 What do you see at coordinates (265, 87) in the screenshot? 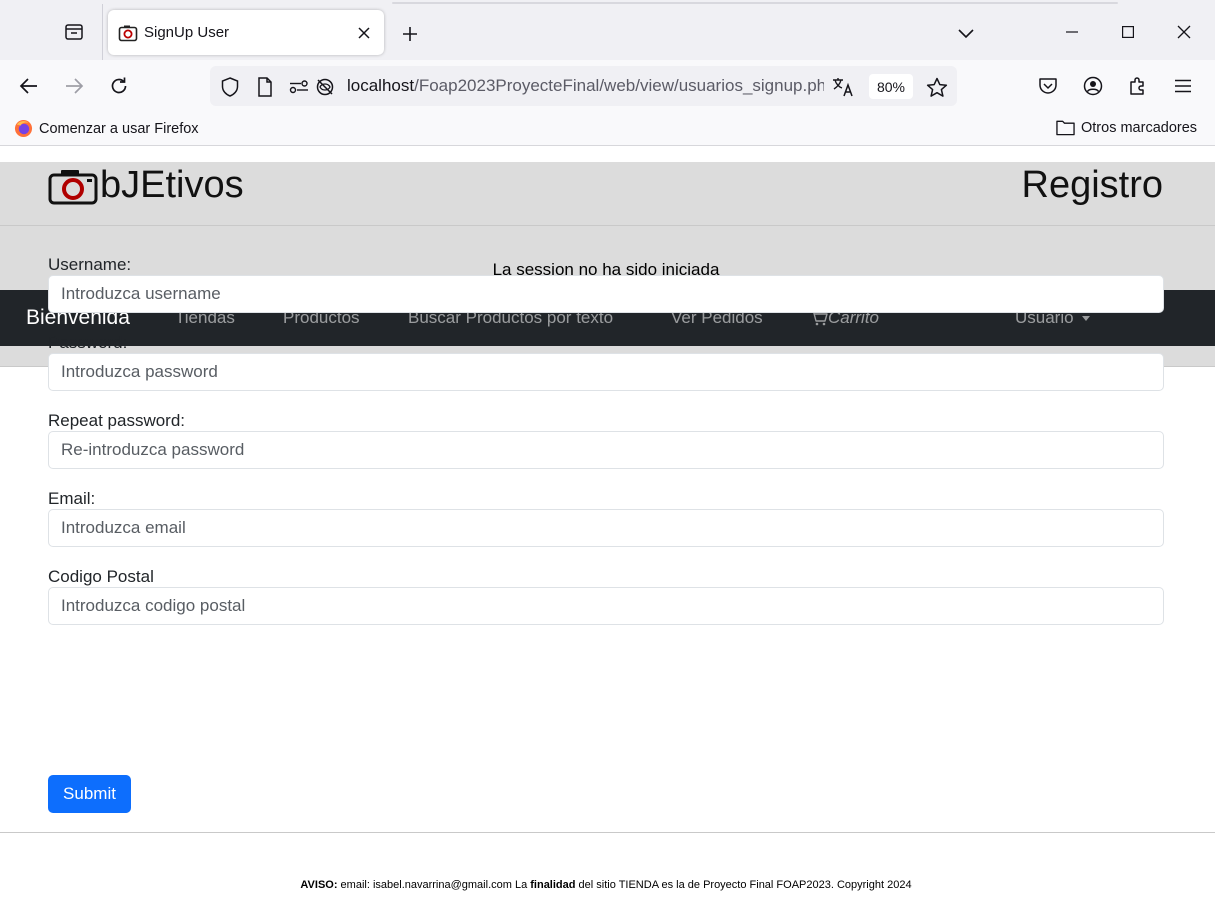
I see `page-icon` at bounding box center [265, 87].